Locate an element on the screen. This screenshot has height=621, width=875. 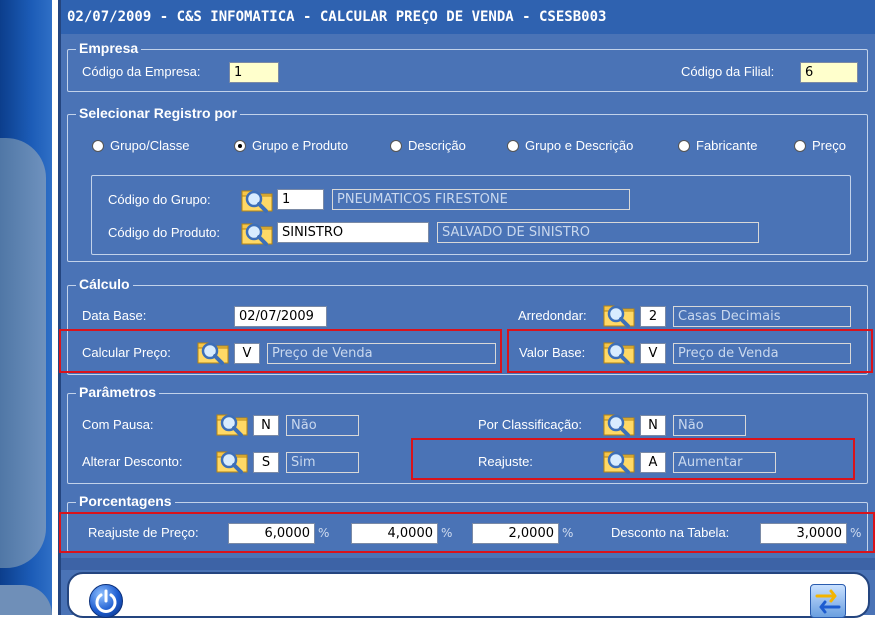
data-base-input: 02/07/2009 is located at coordinates (280, 316).